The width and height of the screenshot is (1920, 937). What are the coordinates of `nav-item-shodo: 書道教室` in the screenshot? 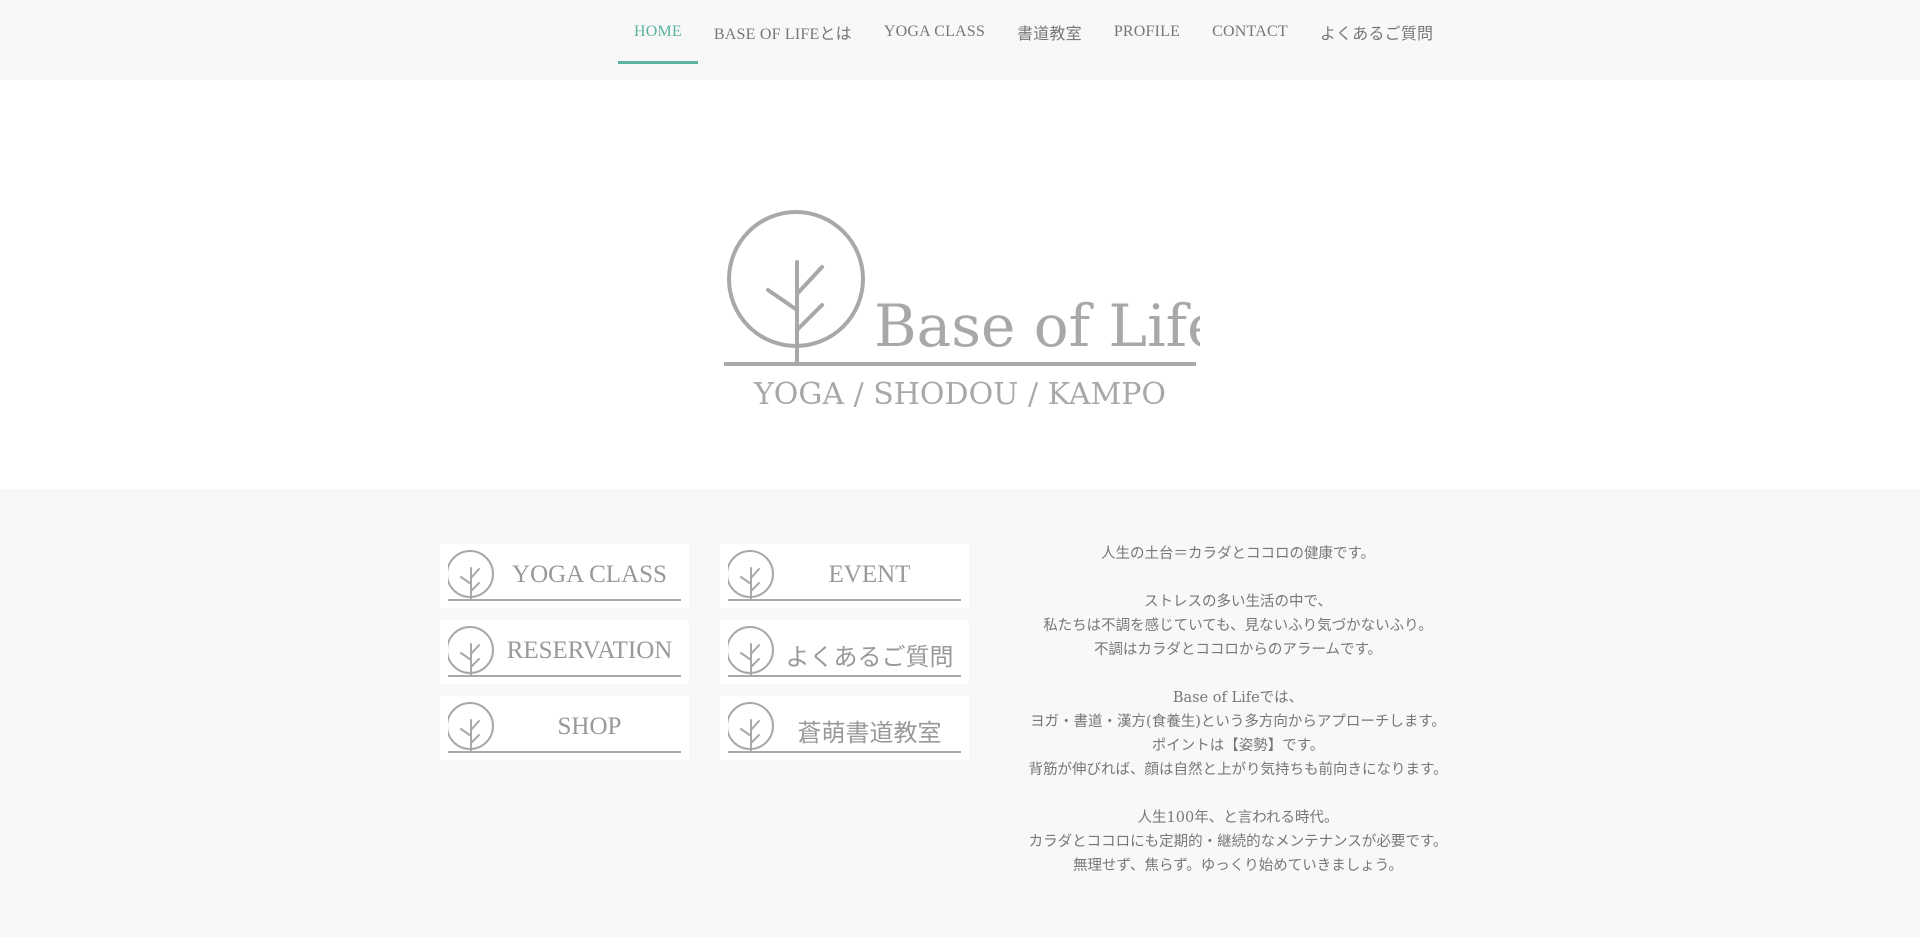 It's located at (1049, 32).